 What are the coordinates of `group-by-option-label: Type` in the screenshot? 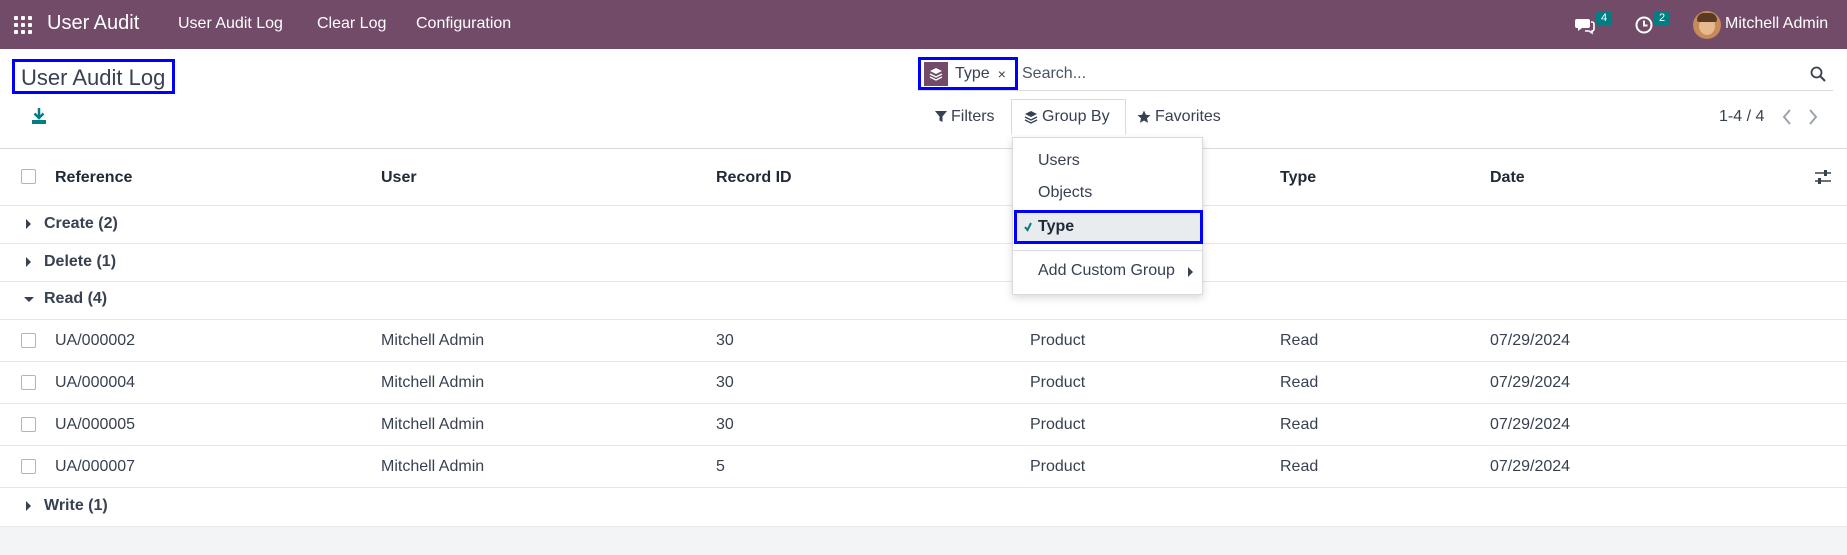 It's located at (1056, 226).